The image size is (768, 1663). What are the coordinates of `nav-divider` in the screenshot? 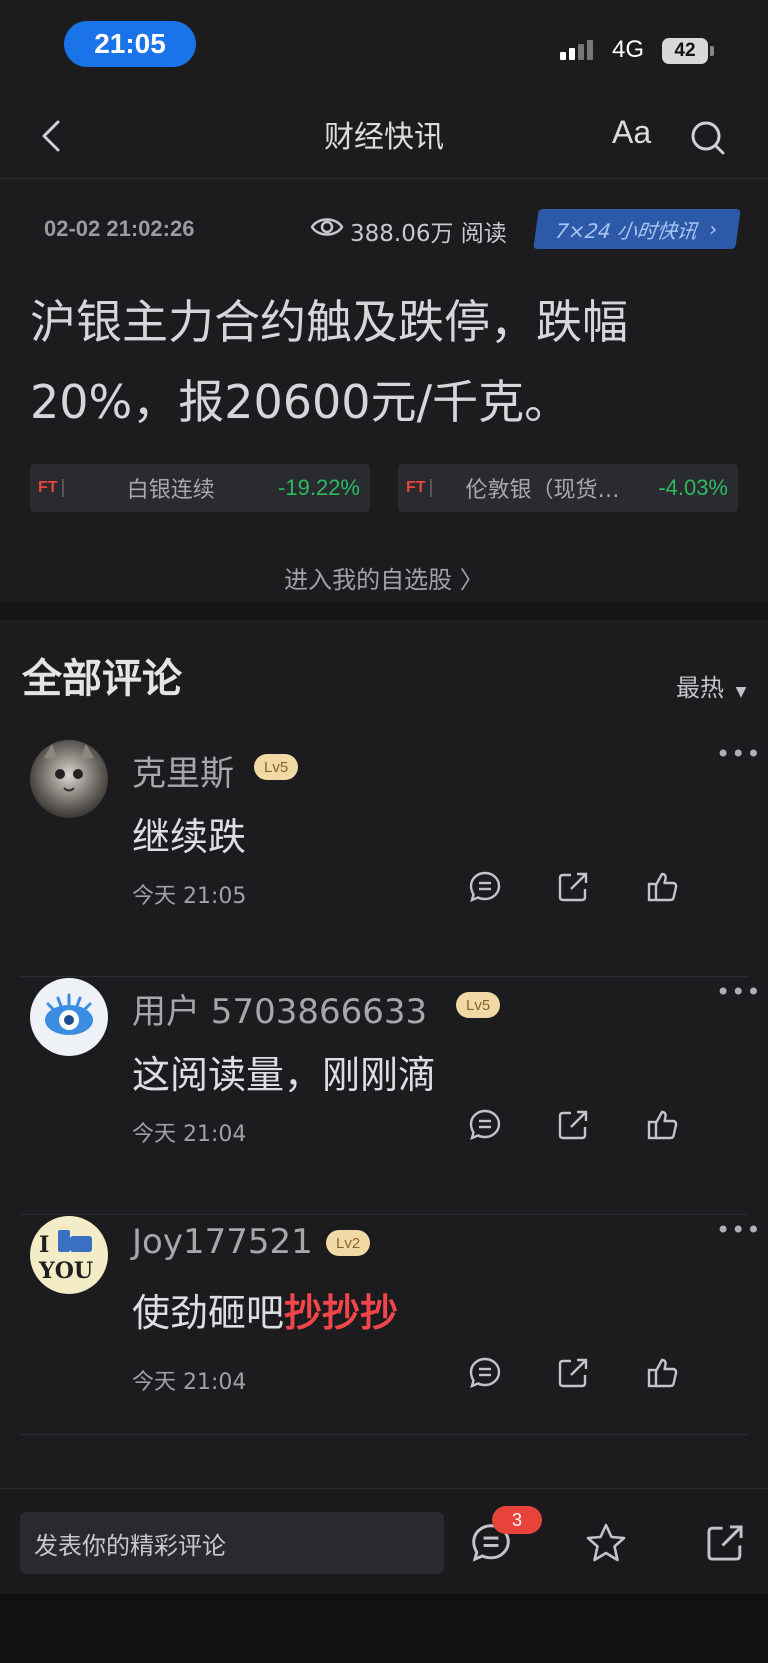 It's located at (384, 178).